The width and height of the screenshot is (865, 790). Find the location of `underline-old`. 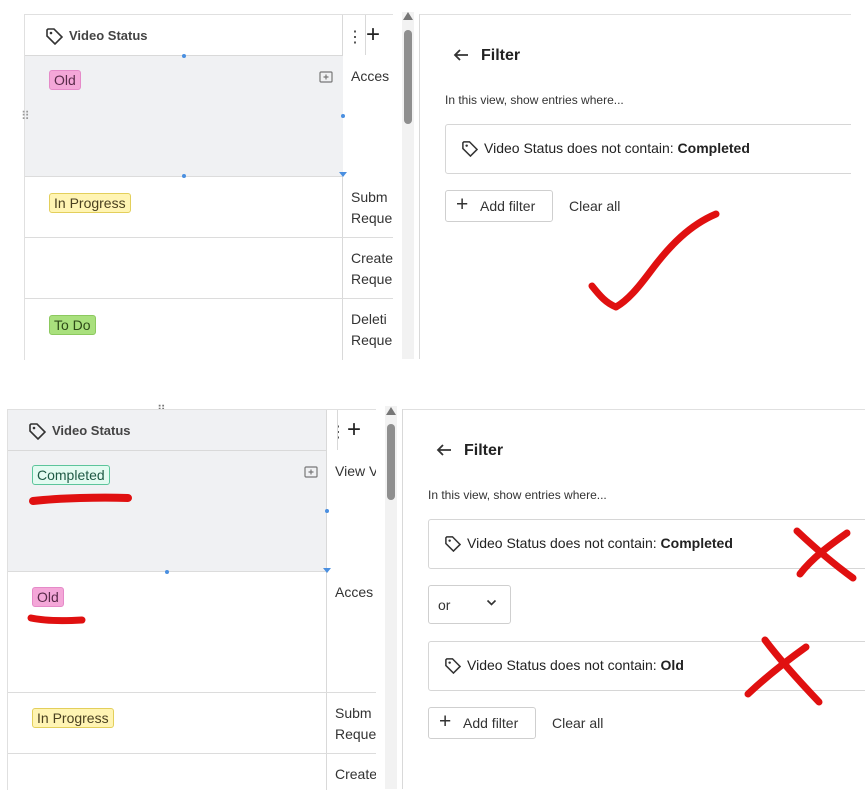

underline-old is located at coordinates (56, 619).